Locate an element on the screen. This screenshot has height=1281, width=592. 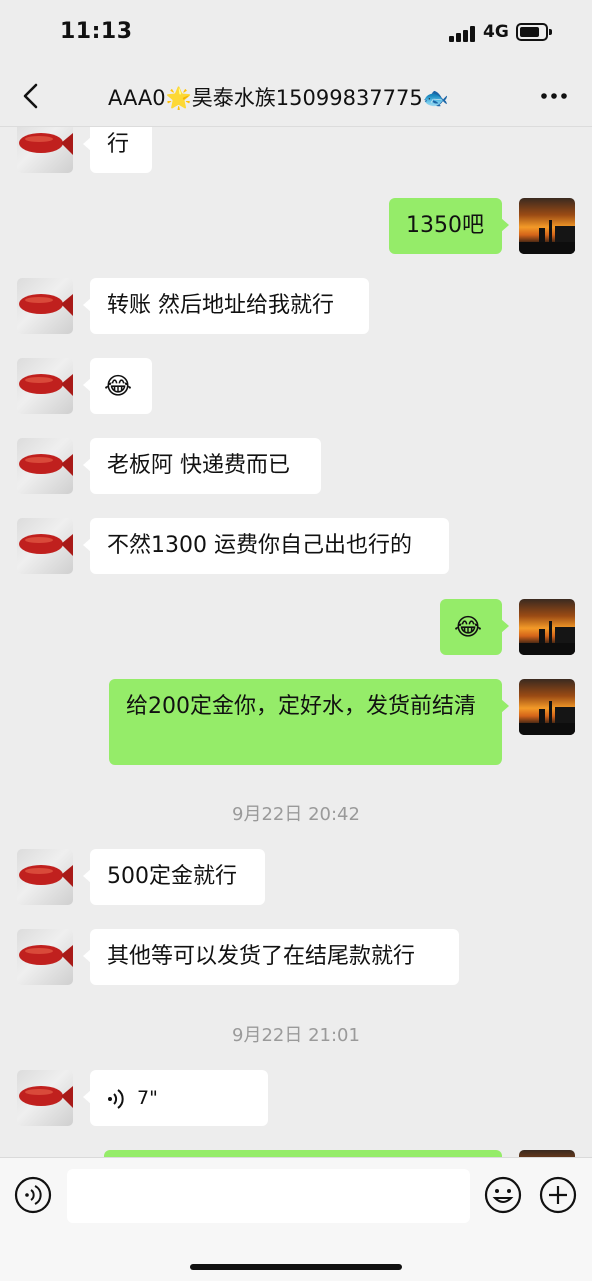
chat-title: AAA0🌟昊泰水族15099837775🐟 is located at coordinates (278, 98).